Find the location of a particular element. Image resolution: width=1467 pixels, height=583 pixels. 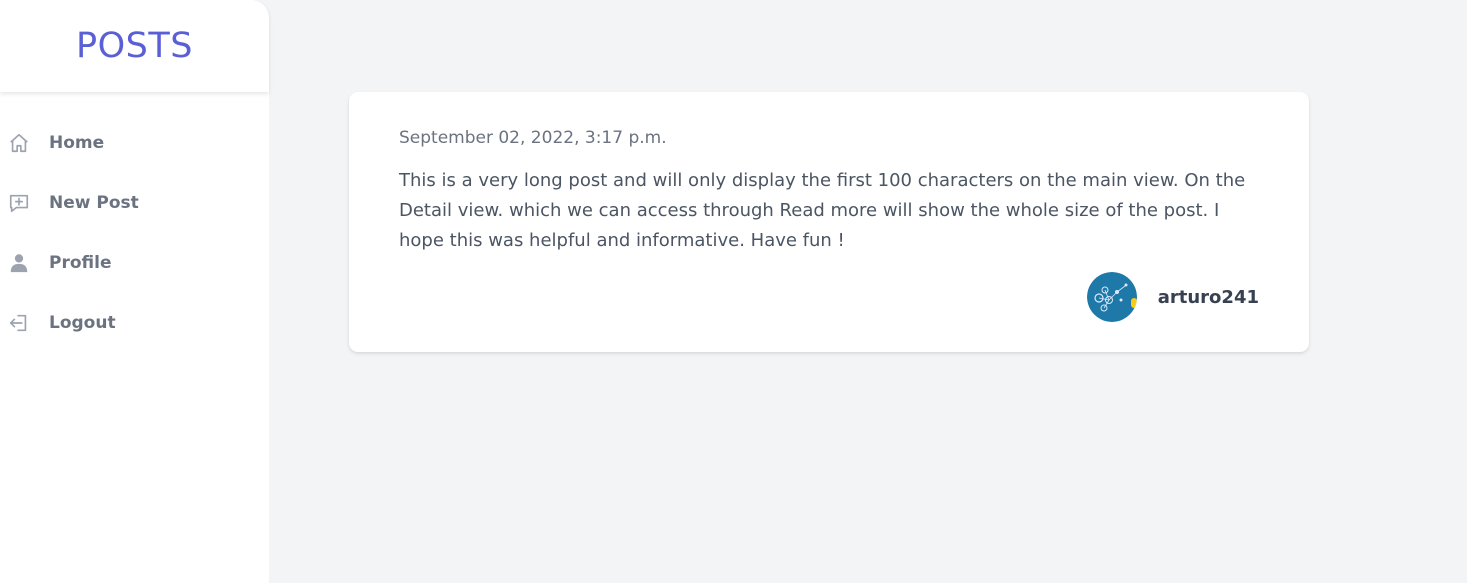

sidebar-item-label: Profile is located at coordinates (80, 263).